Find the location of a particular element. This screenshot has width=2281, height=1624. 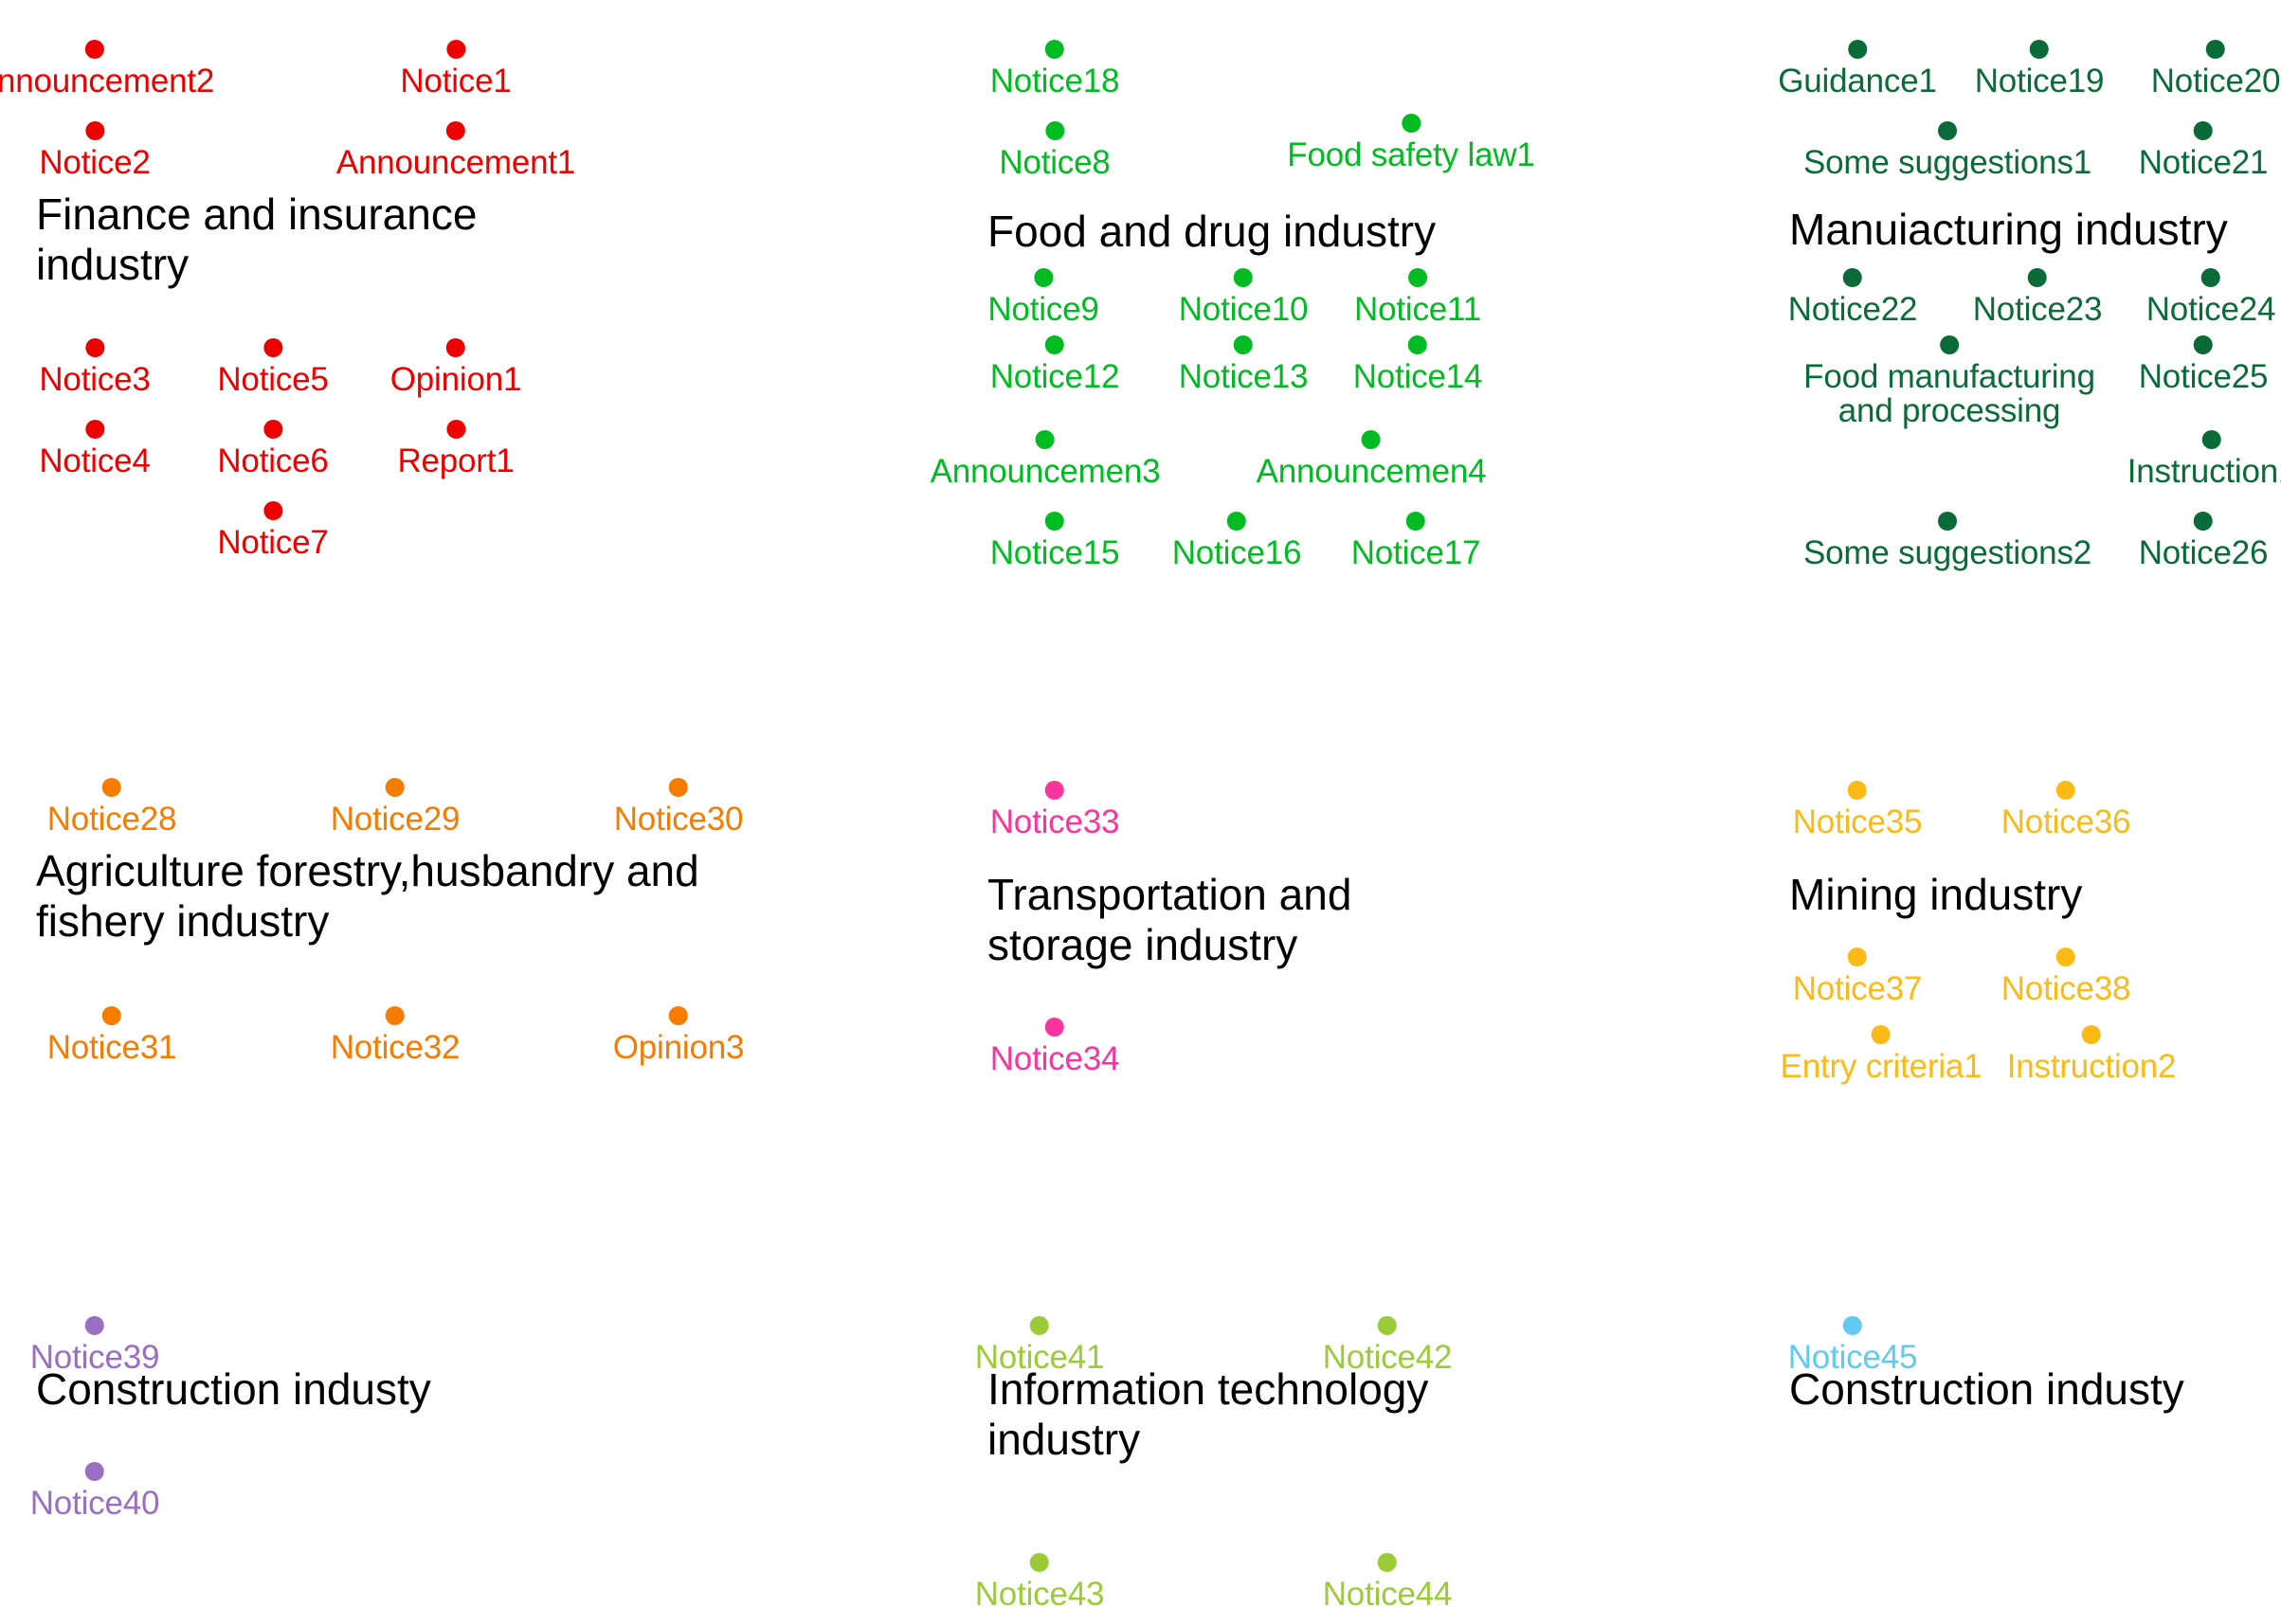

cluster-title-food-and-drug-industry: Food and drug industry is located at coordinates (1212, 231).